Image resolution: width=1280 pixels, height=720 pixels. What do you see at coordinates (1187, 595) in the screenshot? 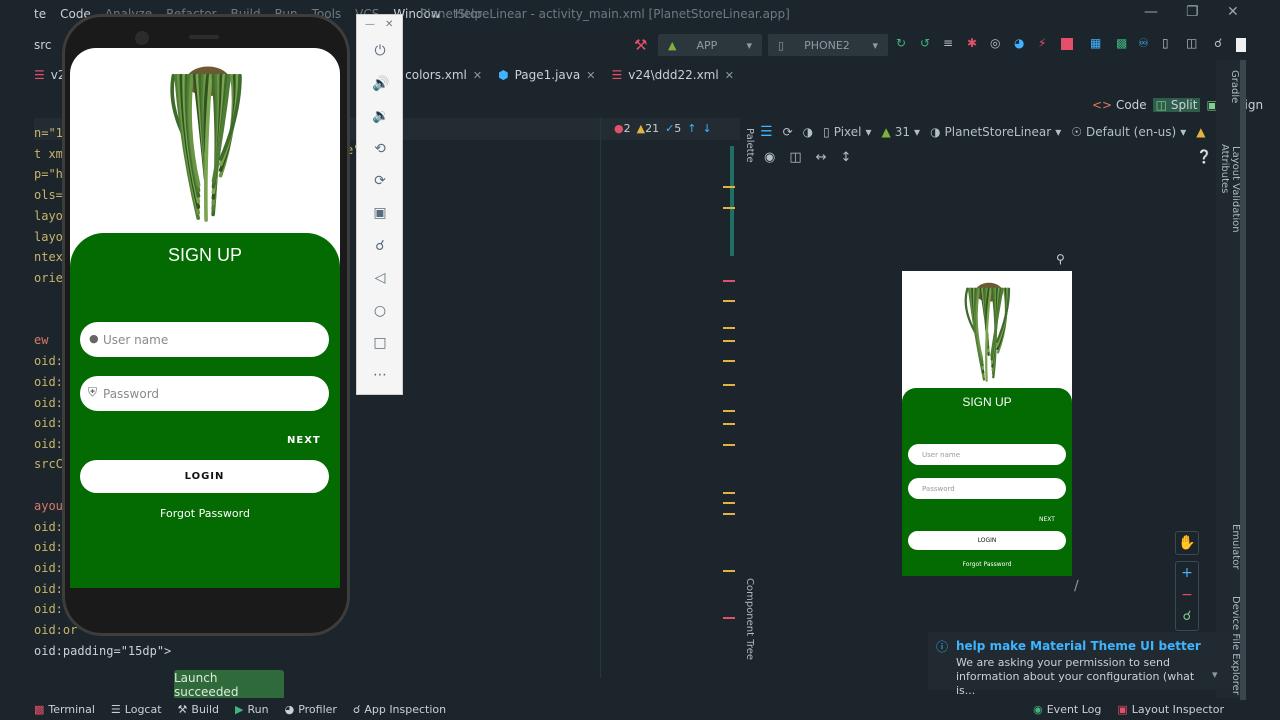
I see `zoom-out-icon: −` at bounding box center [1187, 595].